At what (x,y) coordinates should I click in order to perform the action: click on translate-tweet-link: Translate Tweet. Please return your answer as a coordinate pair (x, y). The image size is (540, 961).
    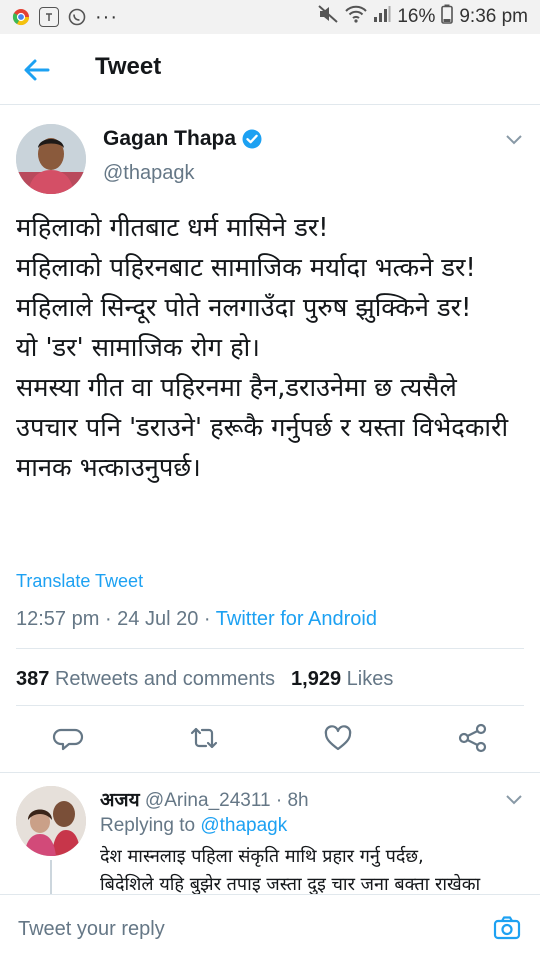
    Looking at the image, I should click on (79, 581).